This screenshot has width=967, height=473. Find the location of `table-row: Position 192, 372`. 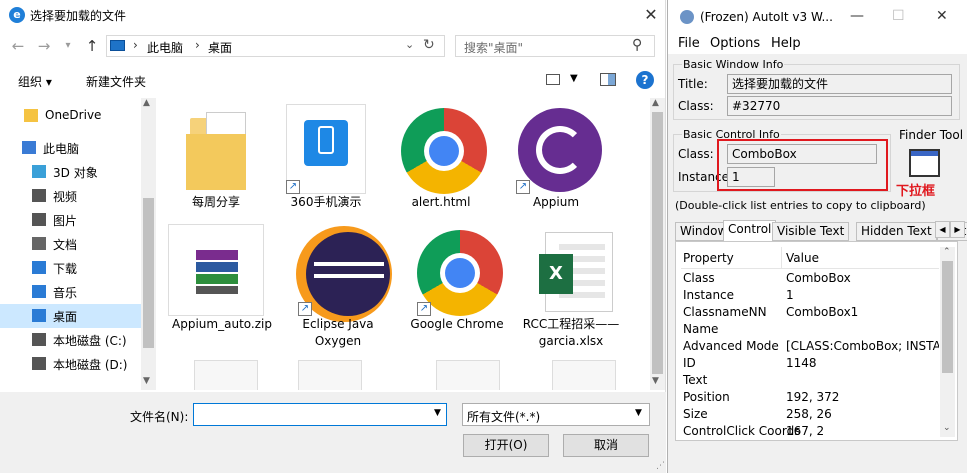

table-row: Position 192, 372 is located at coordinates (810, 398).